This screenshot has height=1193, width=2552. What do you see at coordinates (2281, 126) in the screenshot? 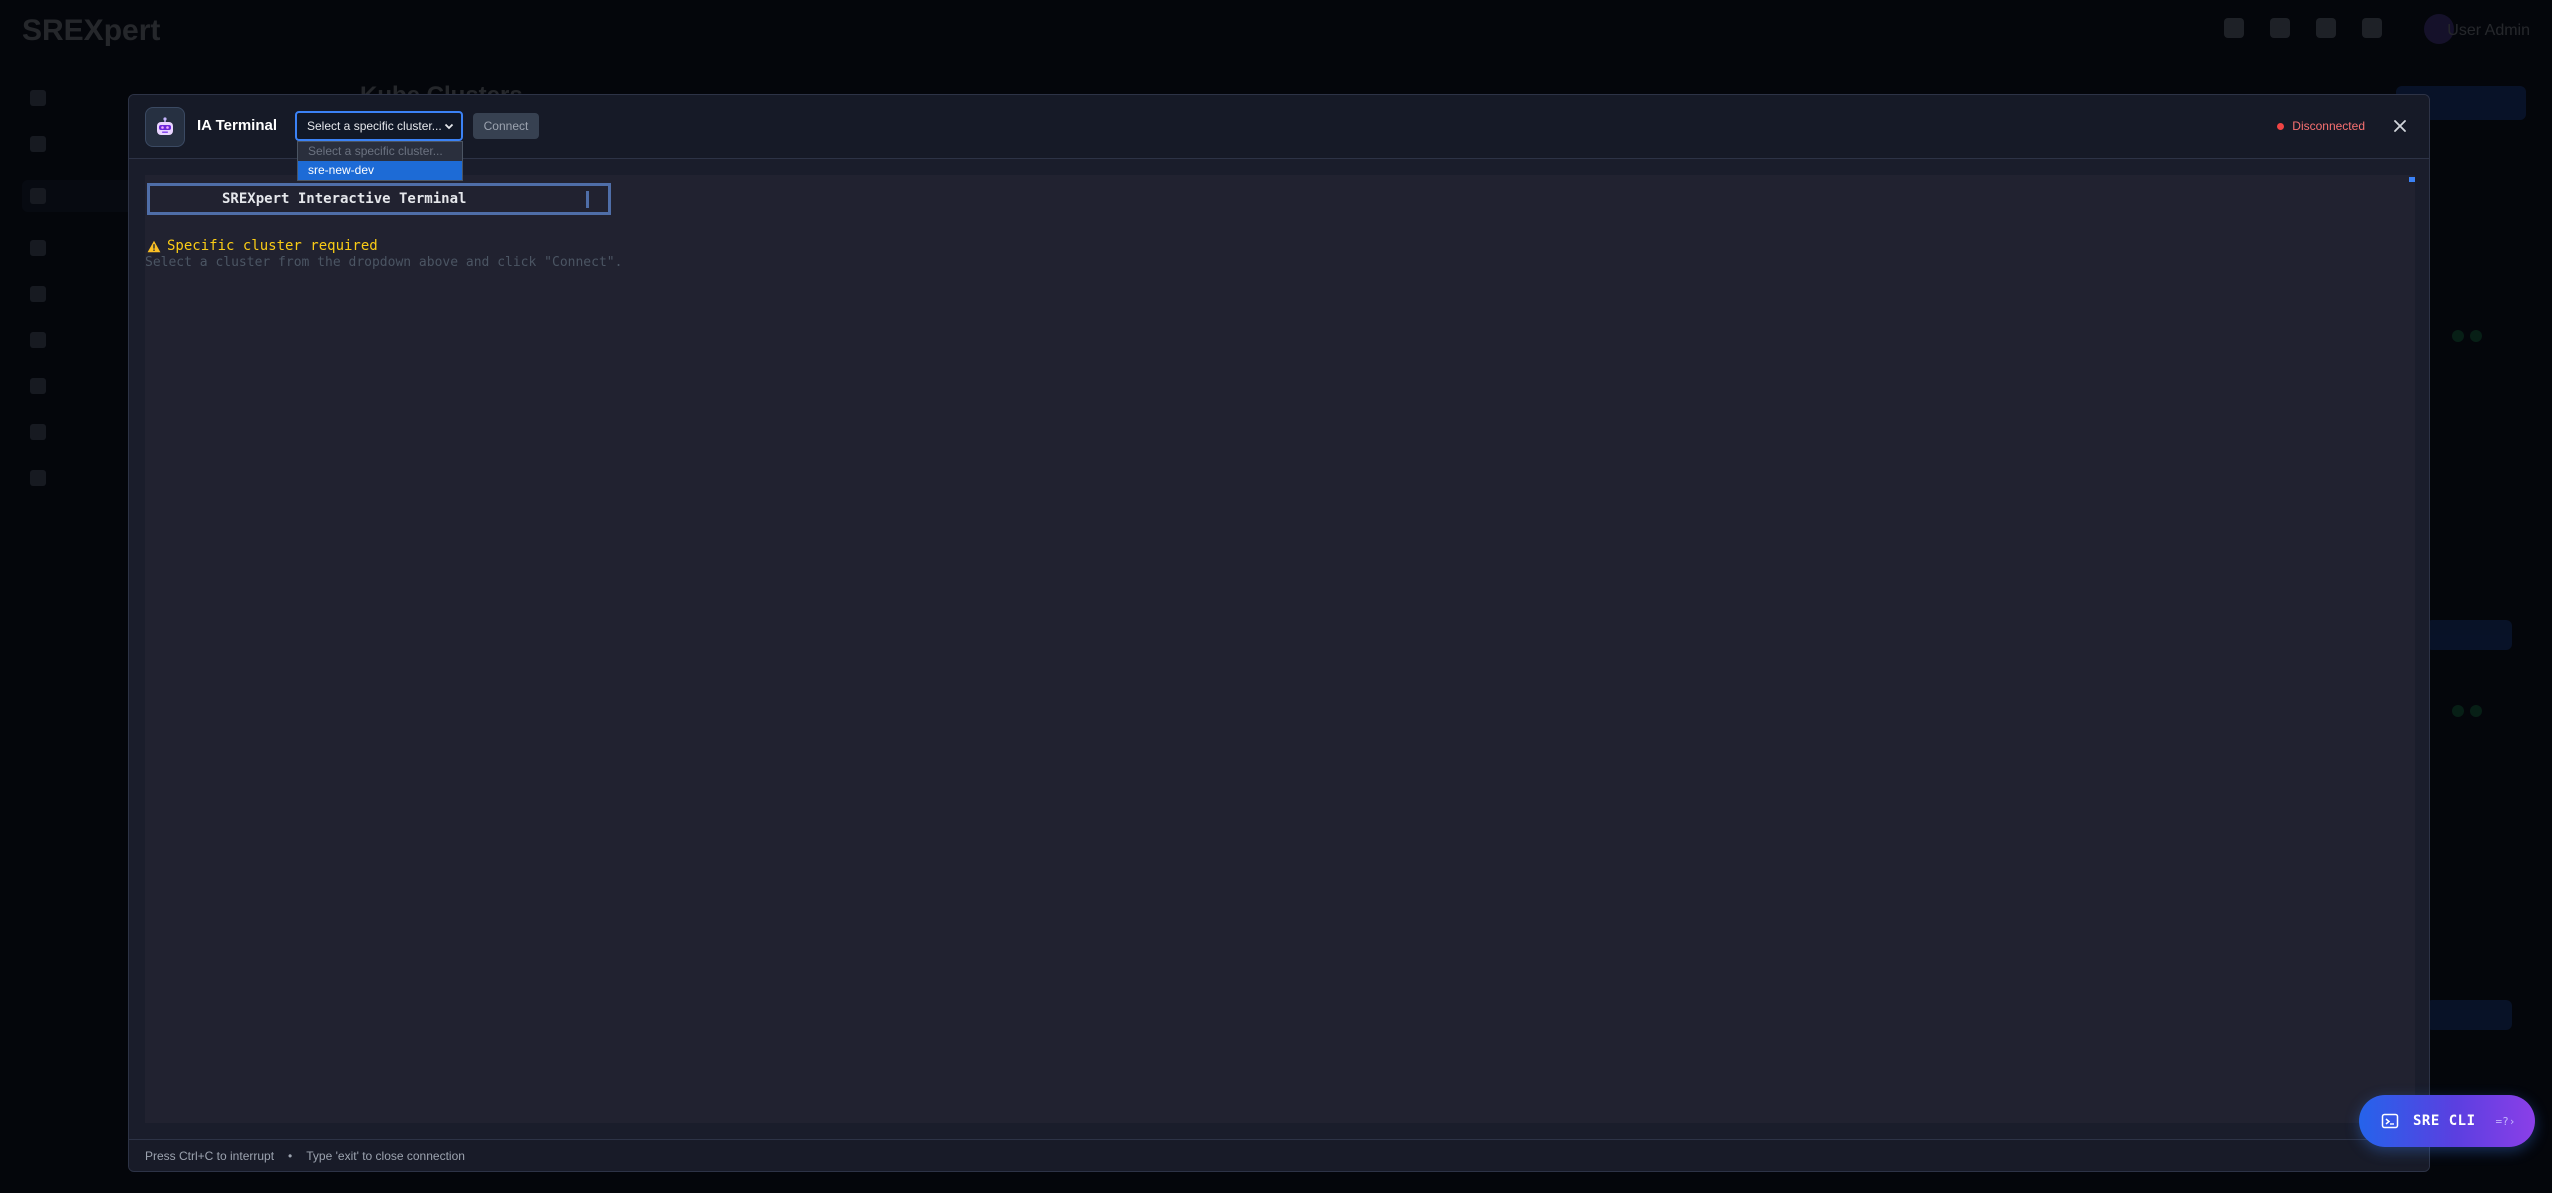
I see `status-dot-icon` at bounding box center [2281, 126].